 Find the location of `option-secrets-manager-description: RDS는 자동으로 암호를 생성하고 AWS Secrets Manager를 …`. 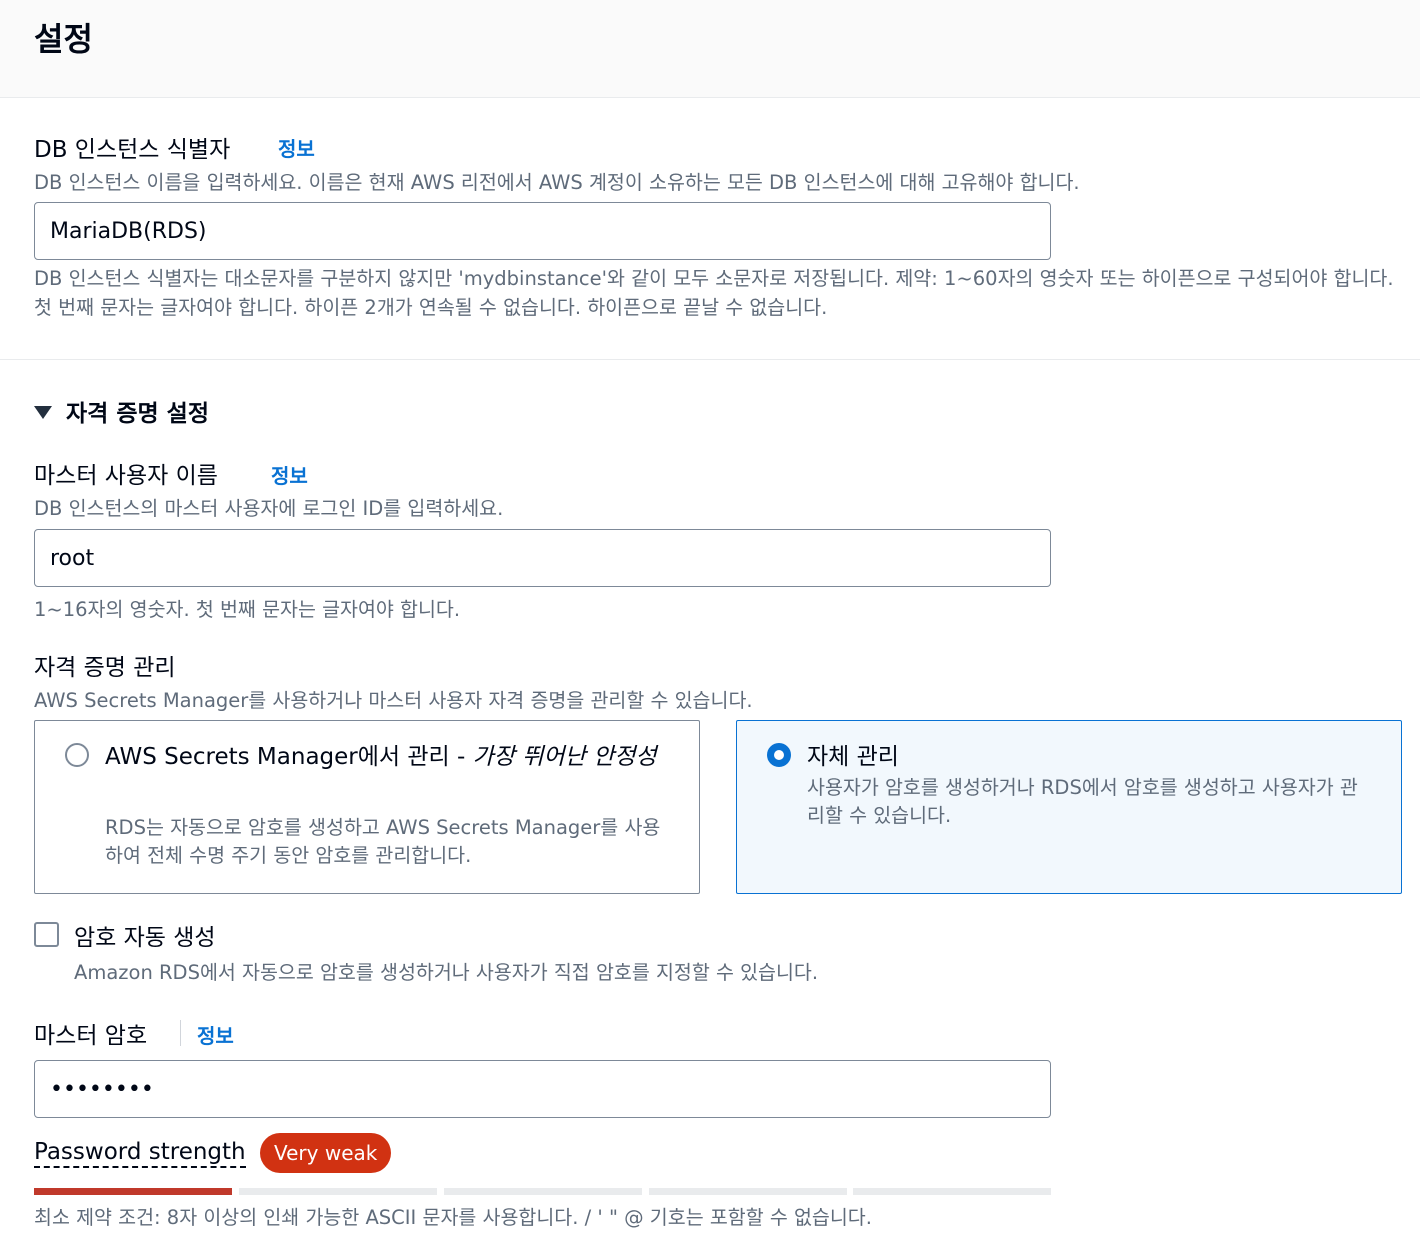

option-secrets-manager-description: RDS는 자동으로 암호를 생성하고 AWS Secrets Manager를 … is located at coordinates (383, 841).